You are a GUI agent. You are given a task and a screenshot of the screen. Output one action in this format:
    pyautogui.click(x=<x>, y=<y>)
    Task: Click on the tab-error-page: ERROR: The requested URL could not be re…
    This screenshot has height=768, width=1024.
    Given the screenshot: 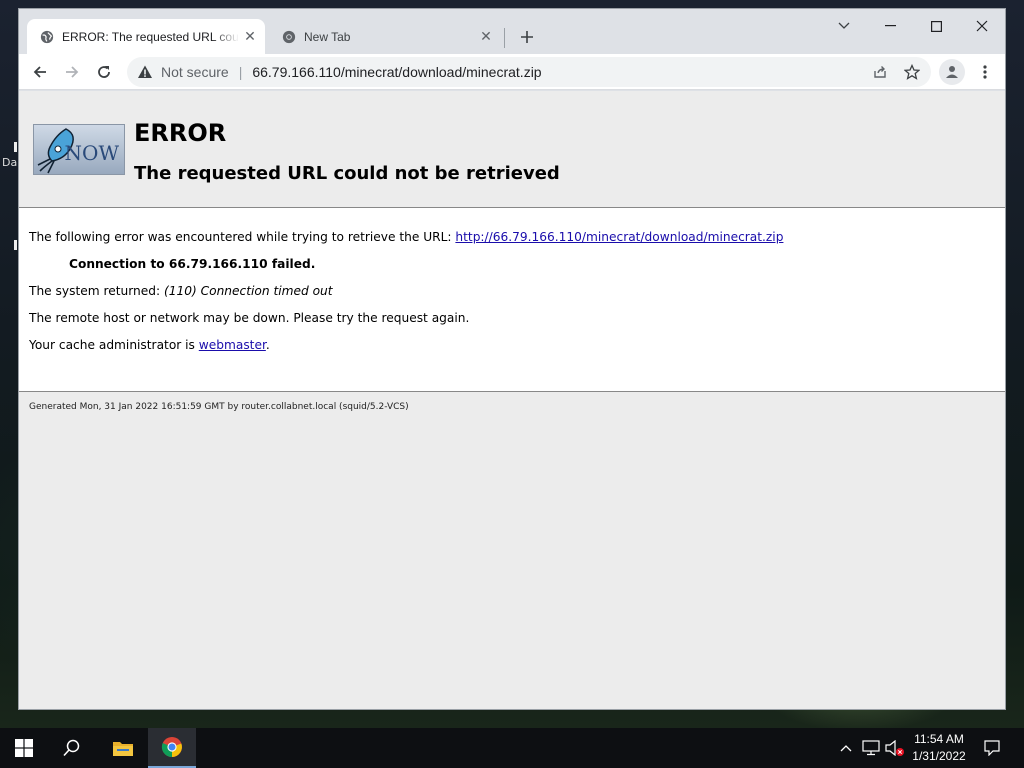 What is the action you would take?
    pyautogui.click(x=146, y=36)
    